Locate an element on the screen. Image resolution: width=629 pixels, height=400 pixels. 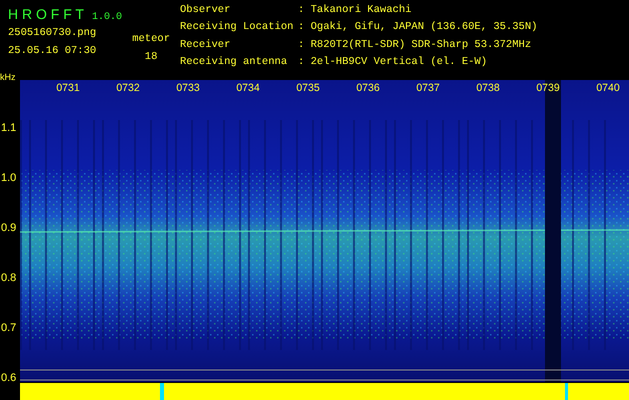
info-label: Receiving Location is located at coordinates (237, 28).